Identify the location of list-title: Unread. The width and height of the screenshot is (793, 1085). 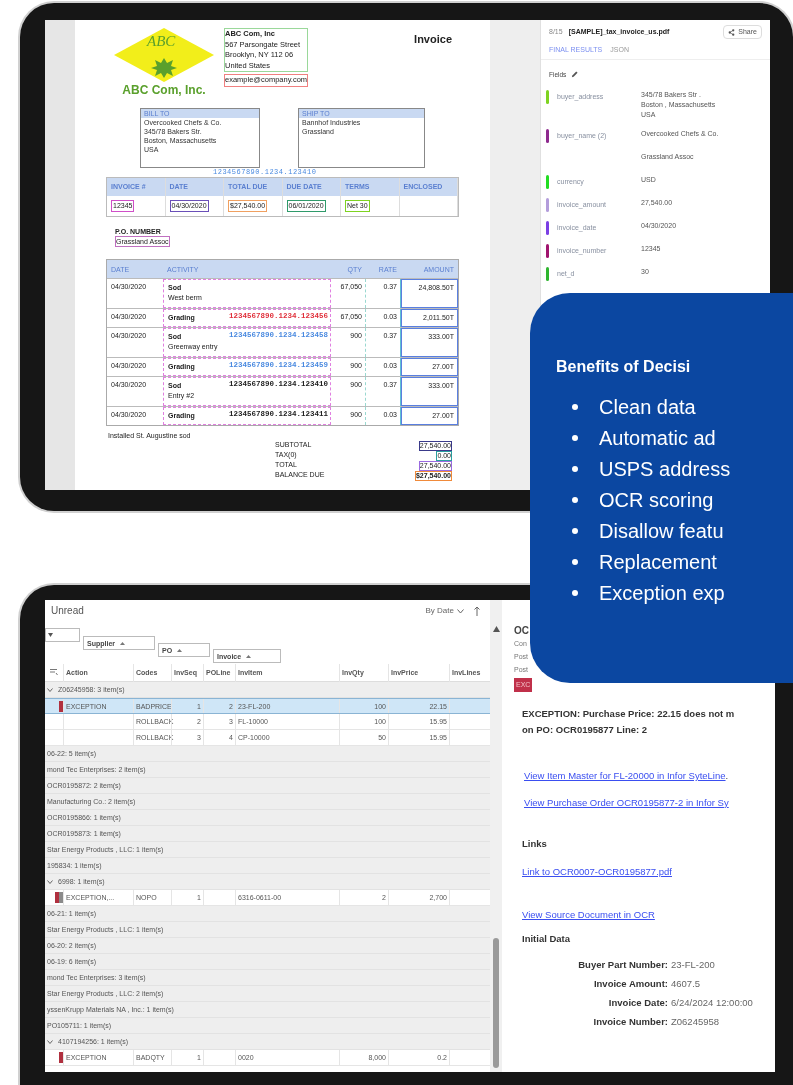
(67, 611).